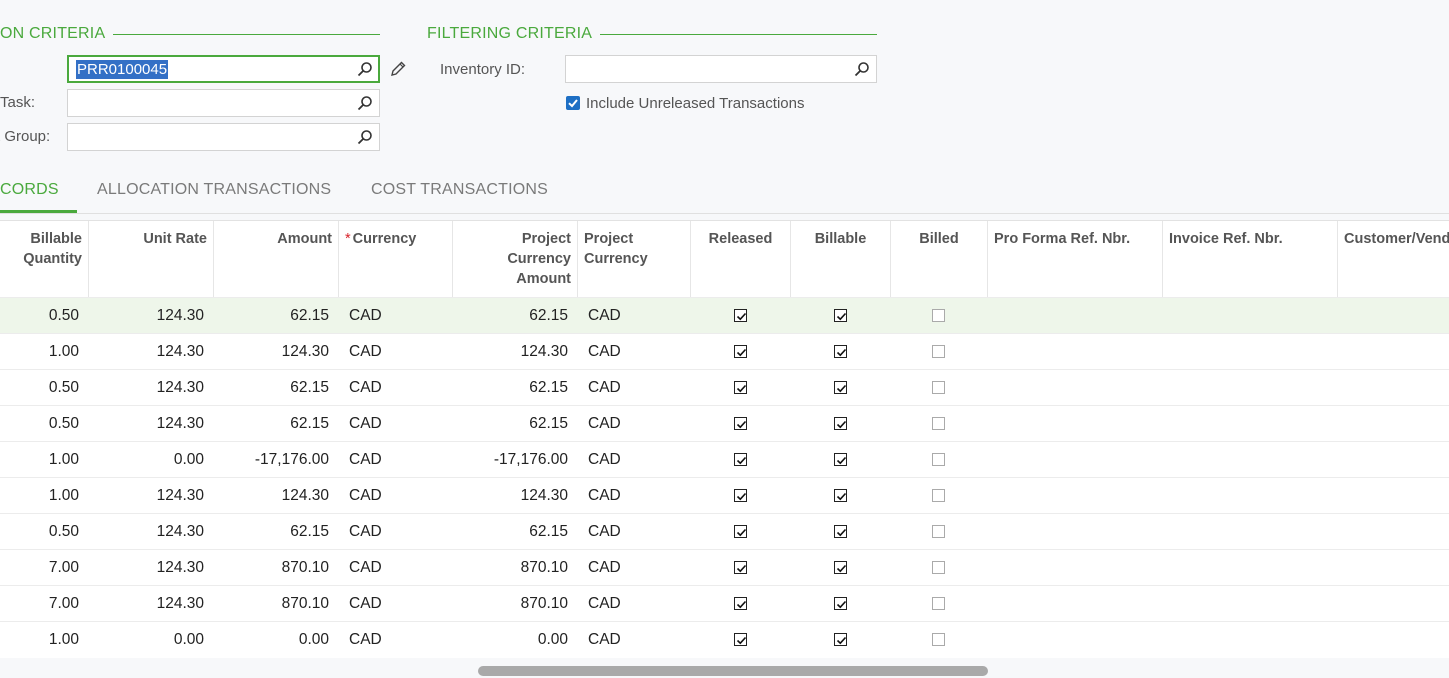 The image size is (1449, 678). I want to click on col-released: Released, so click(741, 259).